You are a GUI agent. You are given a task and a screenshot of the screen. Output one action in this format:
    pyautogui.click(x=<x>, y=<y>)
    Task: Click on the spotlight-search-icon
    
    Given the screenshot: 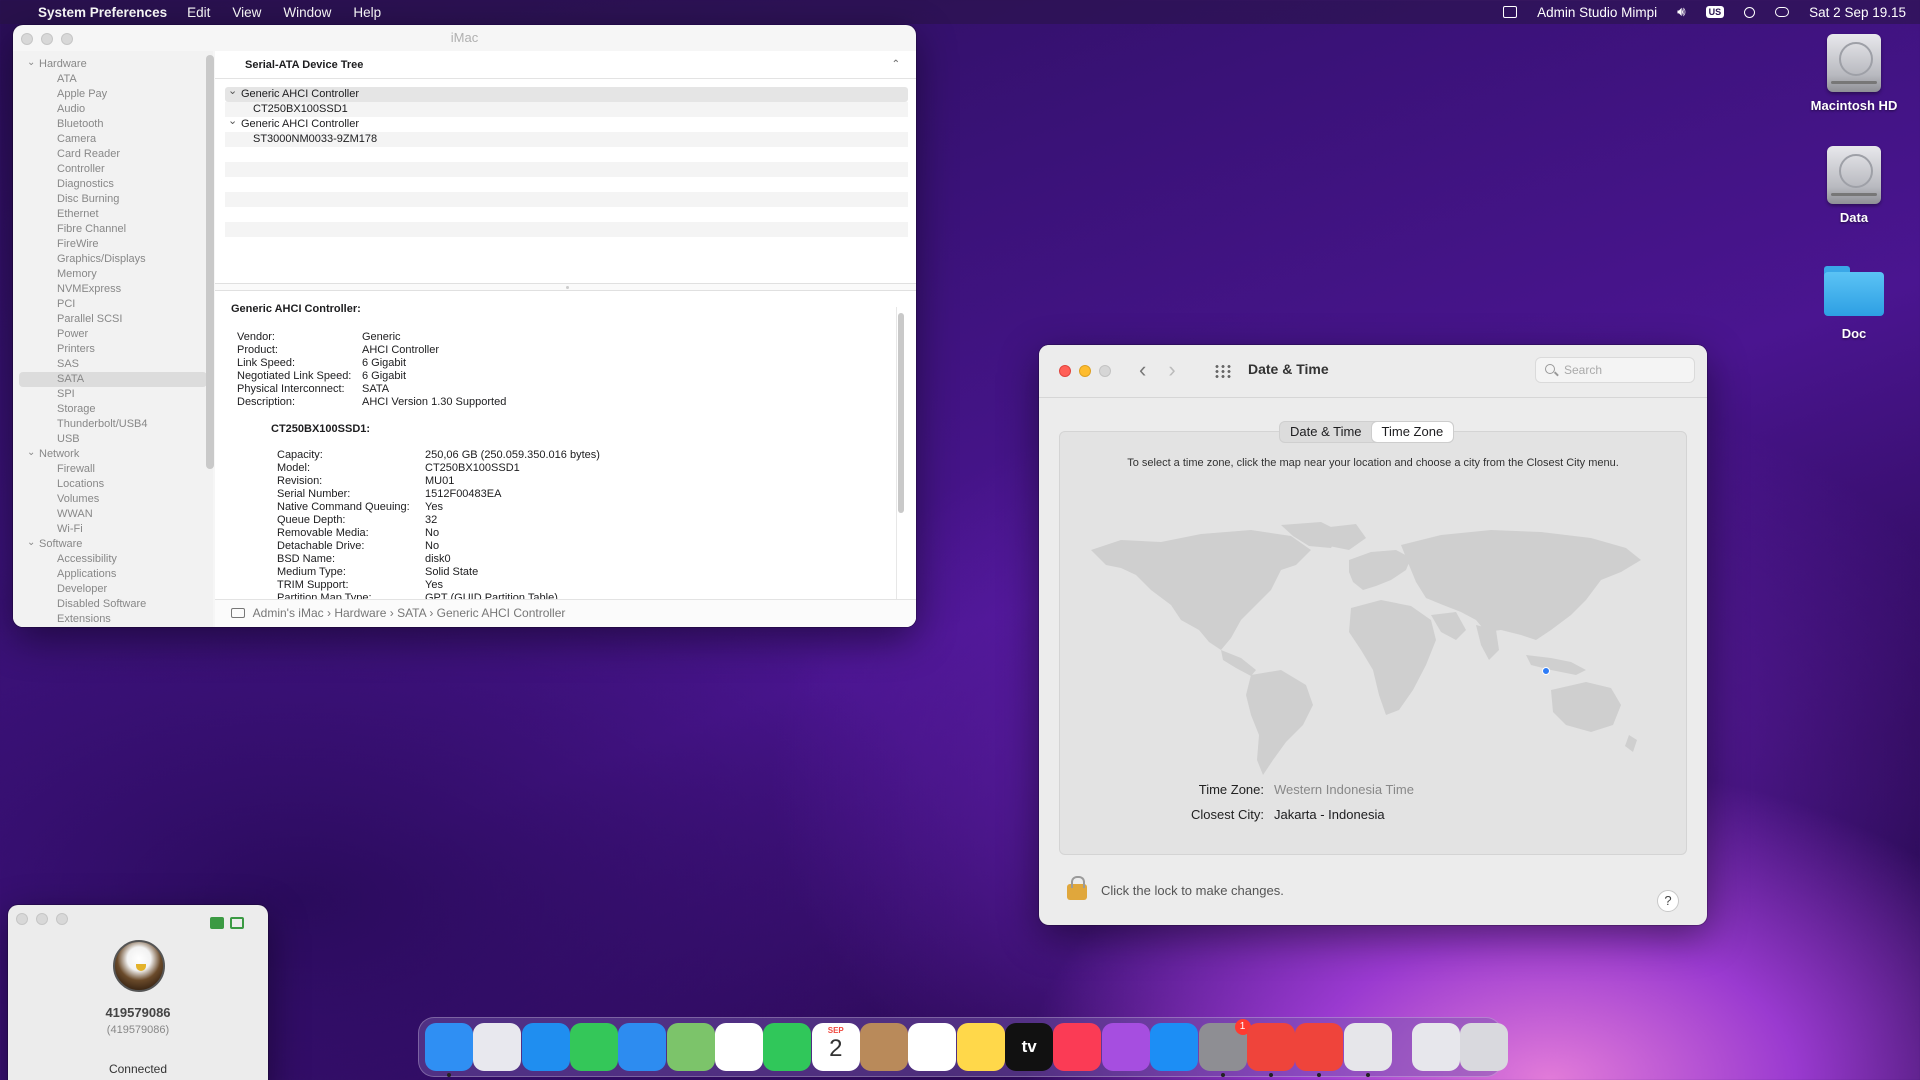 What is the action you would take?
    pyautogui.click(x=1750, y=12)
    